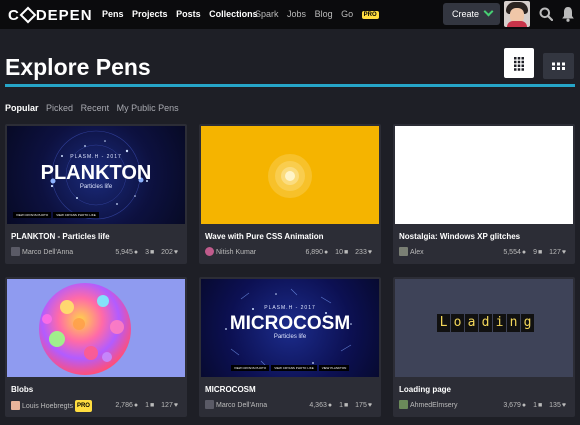 This screenshot has width=580, height=425. What do you see at coordinates (230, 389) in the screenshot?
I see `pen-title: MICROCOSM` at bounding box center [230, 389].